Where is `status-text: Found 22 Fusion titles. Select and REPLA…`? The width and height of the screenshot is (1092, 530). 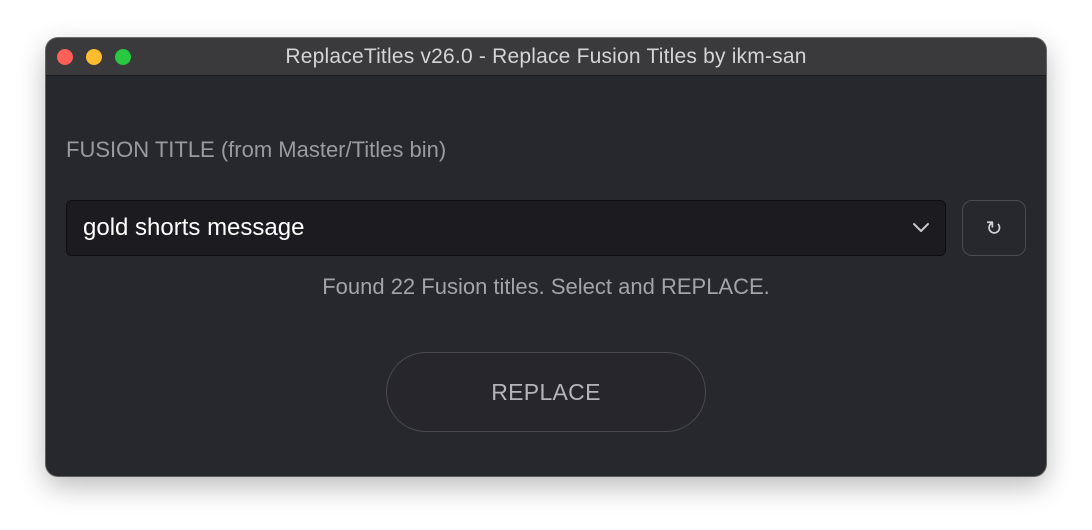 status-text: Found 22 Fusion titles. Select and REPLA… is located at coordinates (546, 286).